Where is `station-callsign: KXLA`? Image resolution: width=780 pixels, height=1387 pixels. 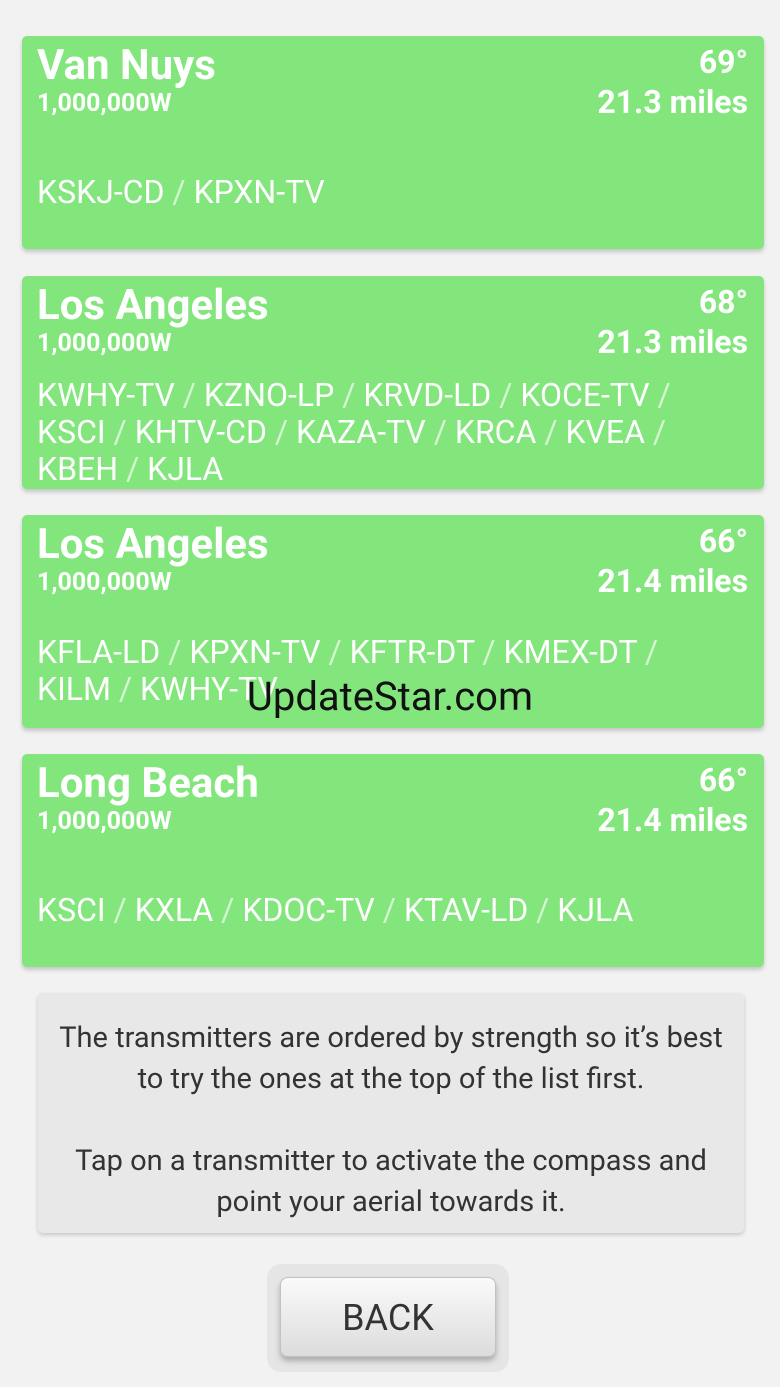 station-callsign: KXLA is located at coordinates (174, 910).